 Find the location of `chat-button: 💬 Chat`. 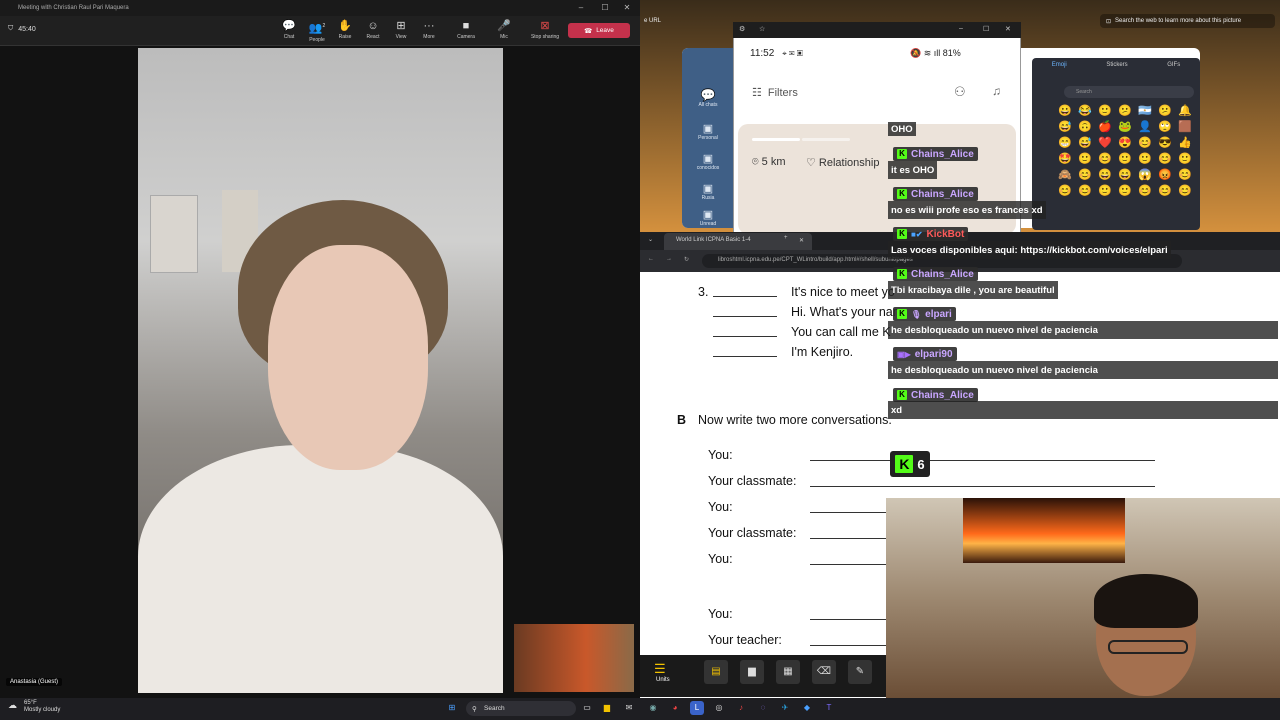

chat-button: 💬 Chat is located at coordinates (289, 29).